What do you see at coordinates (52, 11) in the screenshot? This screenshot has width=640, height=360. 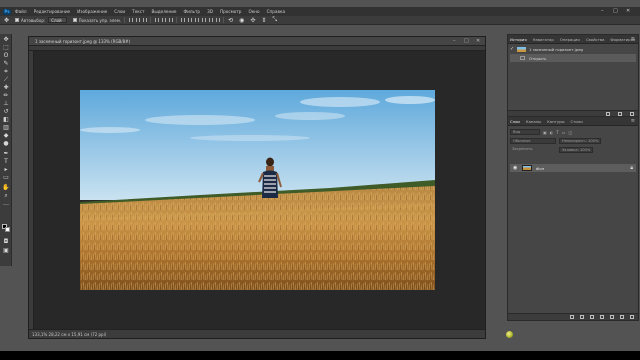 I see `menu-edit: Редактирование` at bounding box center [52, 11].